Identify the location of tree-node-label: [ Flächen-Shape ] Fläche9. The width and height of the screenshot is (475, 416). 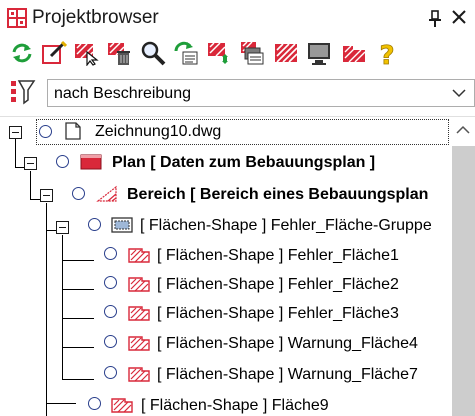
(235, 406).